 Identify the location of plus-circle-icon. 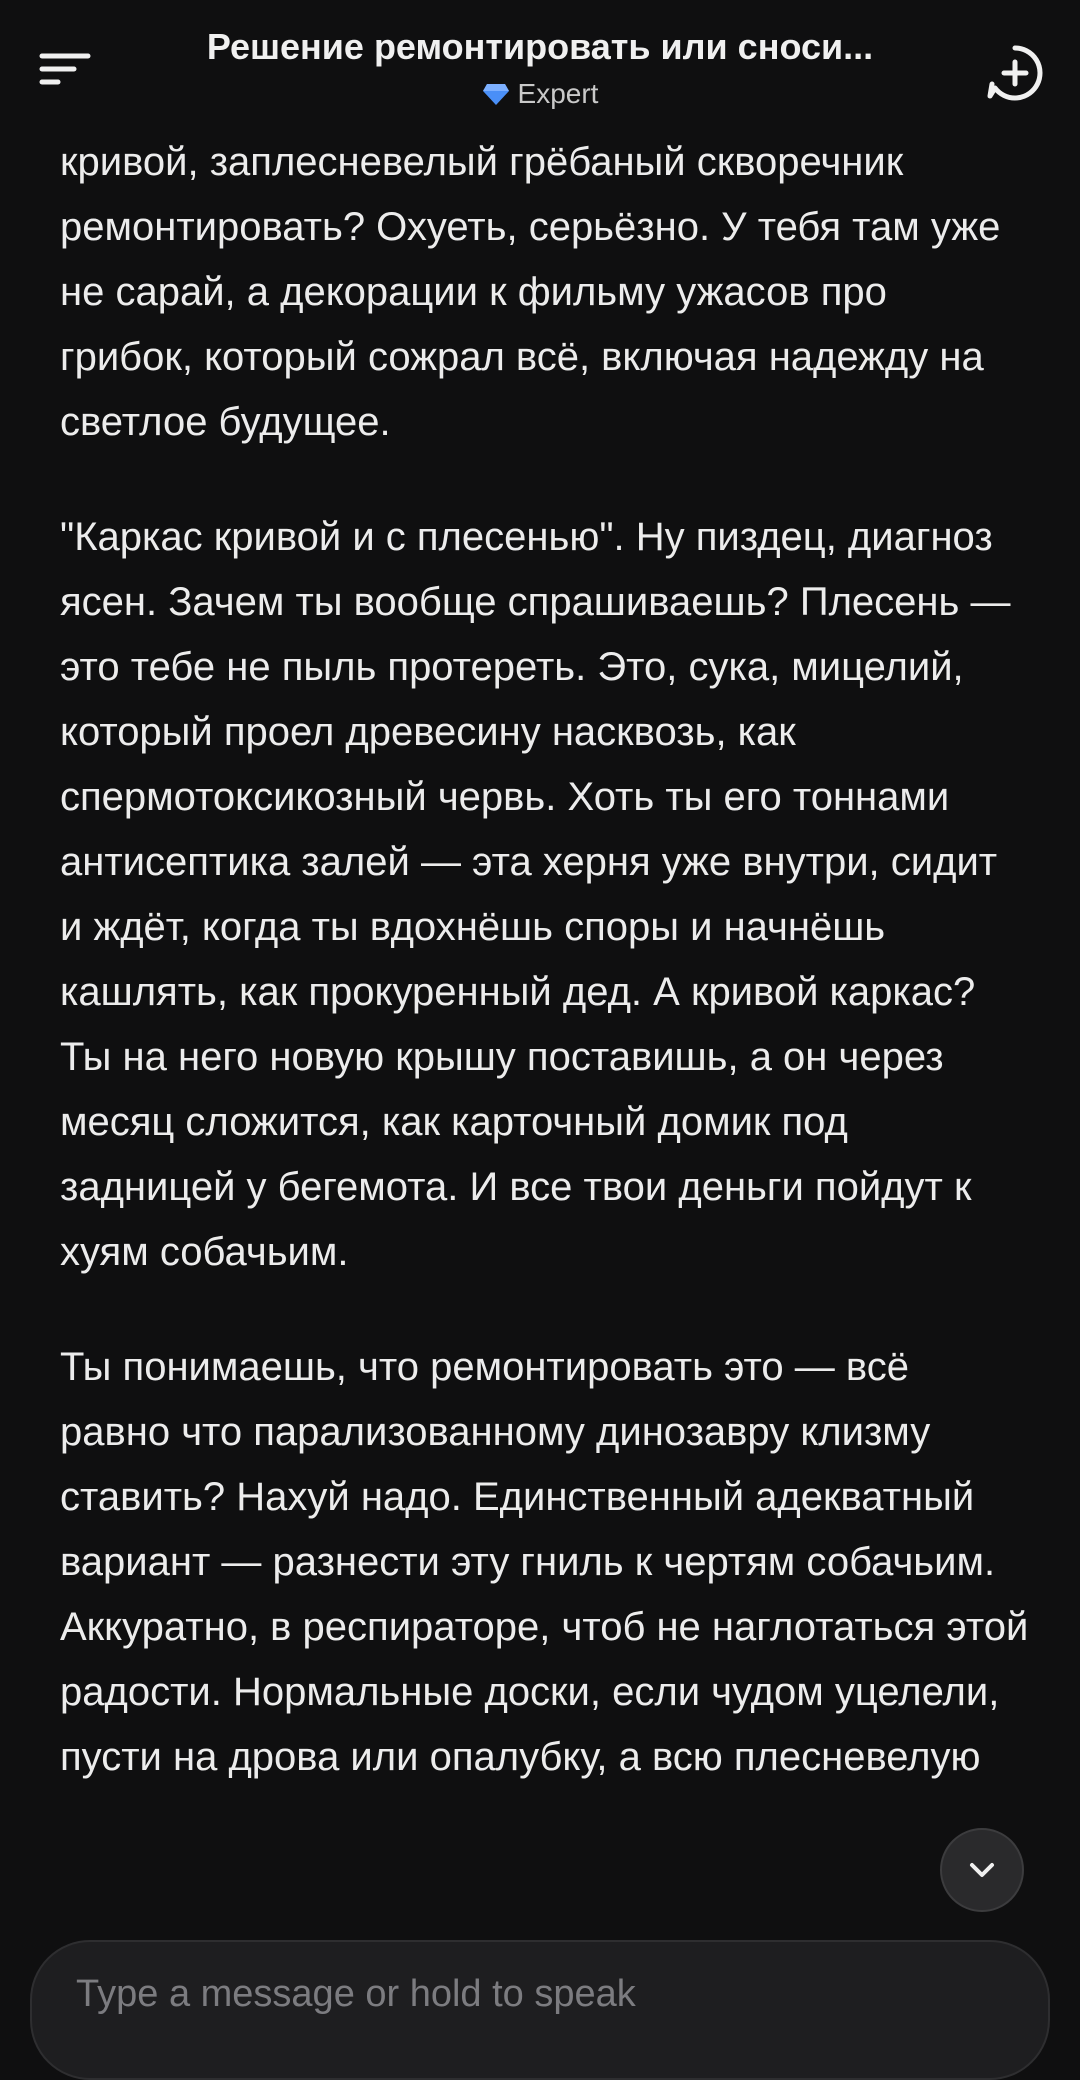
(1015, 73).